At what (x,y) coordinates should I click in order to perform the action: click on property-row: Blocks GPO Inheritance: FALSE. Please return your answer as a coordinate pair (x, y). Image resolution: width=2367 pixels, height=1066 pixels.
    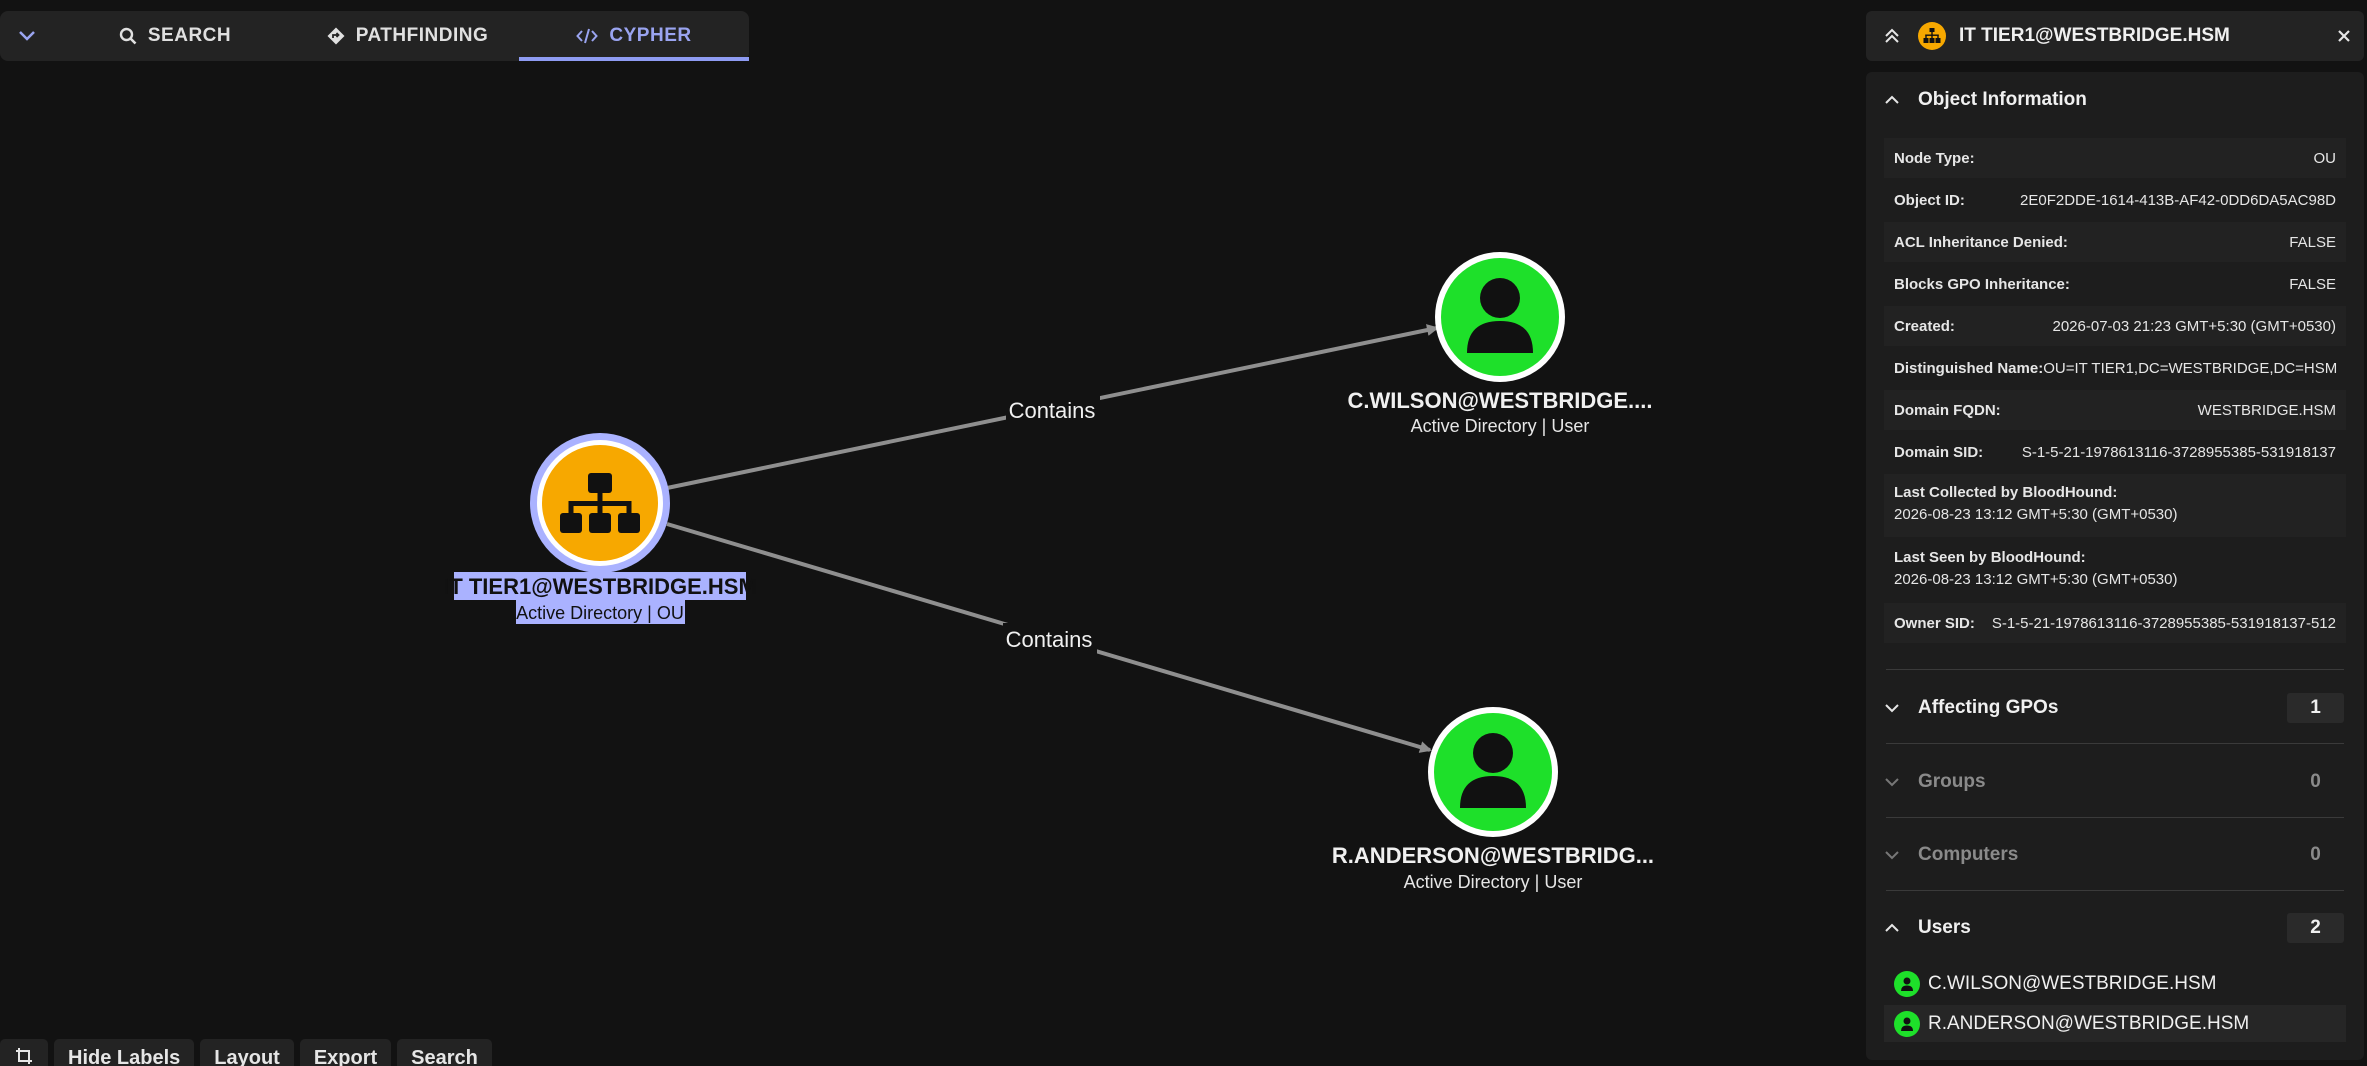
    Looking at the image, I should click on (2115, 284).